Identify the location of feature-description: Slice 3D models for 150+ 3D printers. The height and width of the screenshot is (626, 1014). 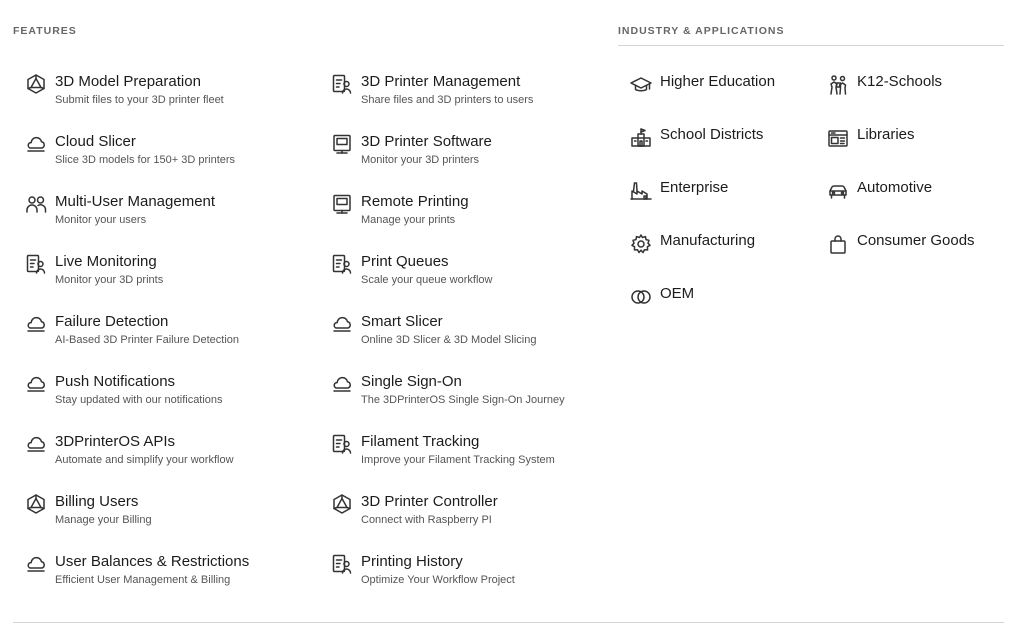
(145, 160).